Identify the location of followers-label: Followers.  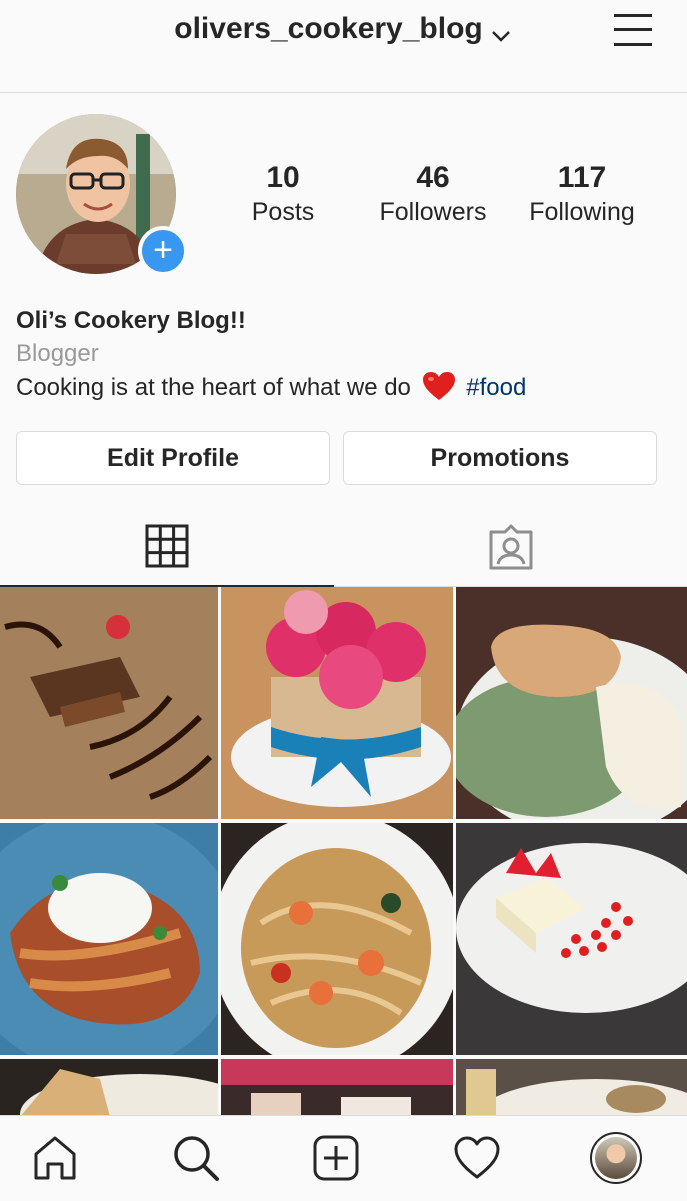
(433, 212).